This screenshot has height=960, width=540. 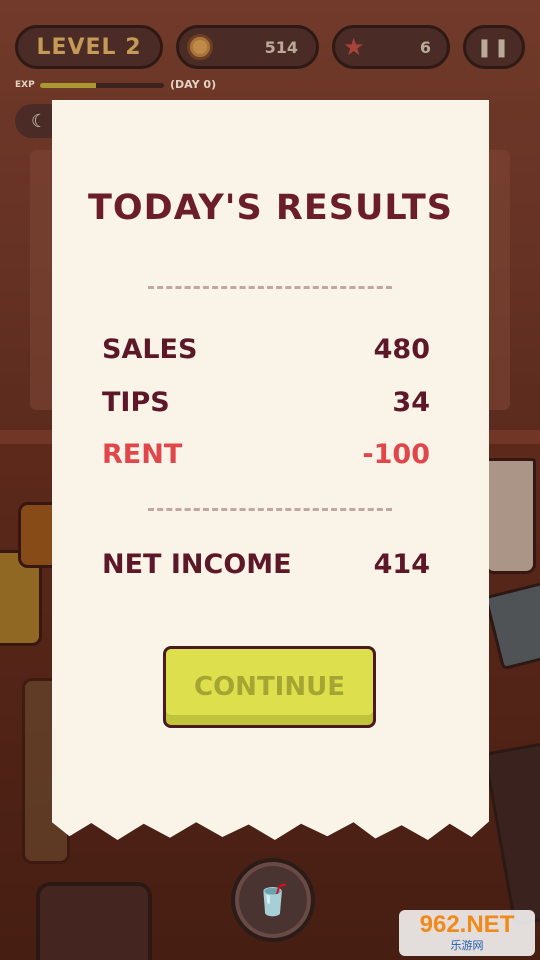 What do you see at coordinates (391, 47) in the screenshot?
I see `stars-counter: ★ 6` at bounding box center [391, 47].